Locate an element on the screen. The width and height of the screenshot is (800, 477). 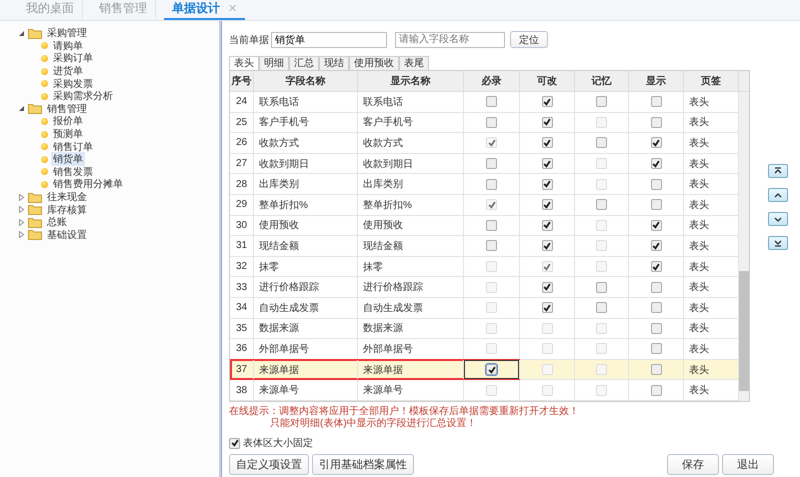
scrollbar-thumb is located at coordinates (744, 331).